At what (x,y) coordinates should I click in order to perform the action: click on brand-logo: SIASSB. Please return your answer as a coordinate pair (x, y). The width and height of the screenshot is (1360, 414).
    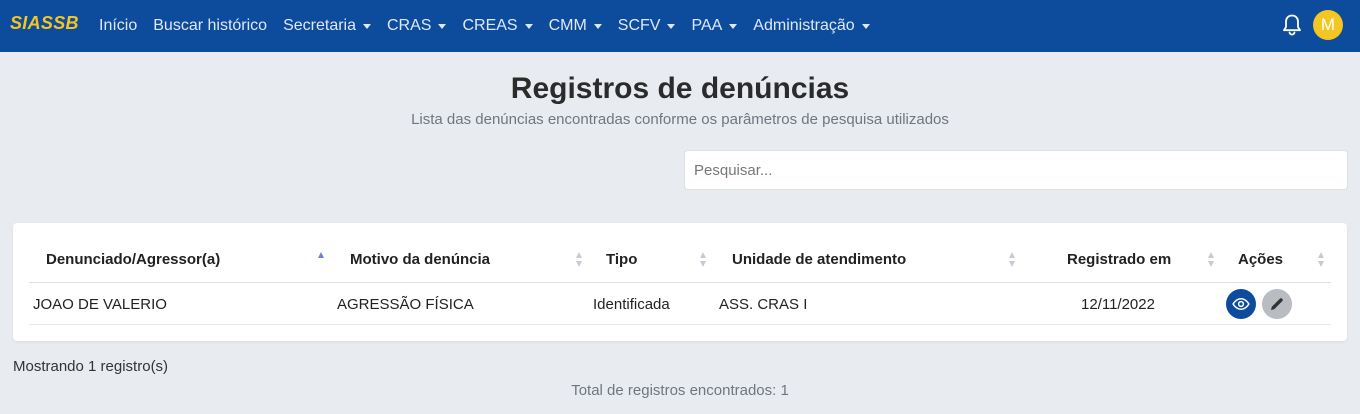
    Looking at the image, I should click on (44, 23).